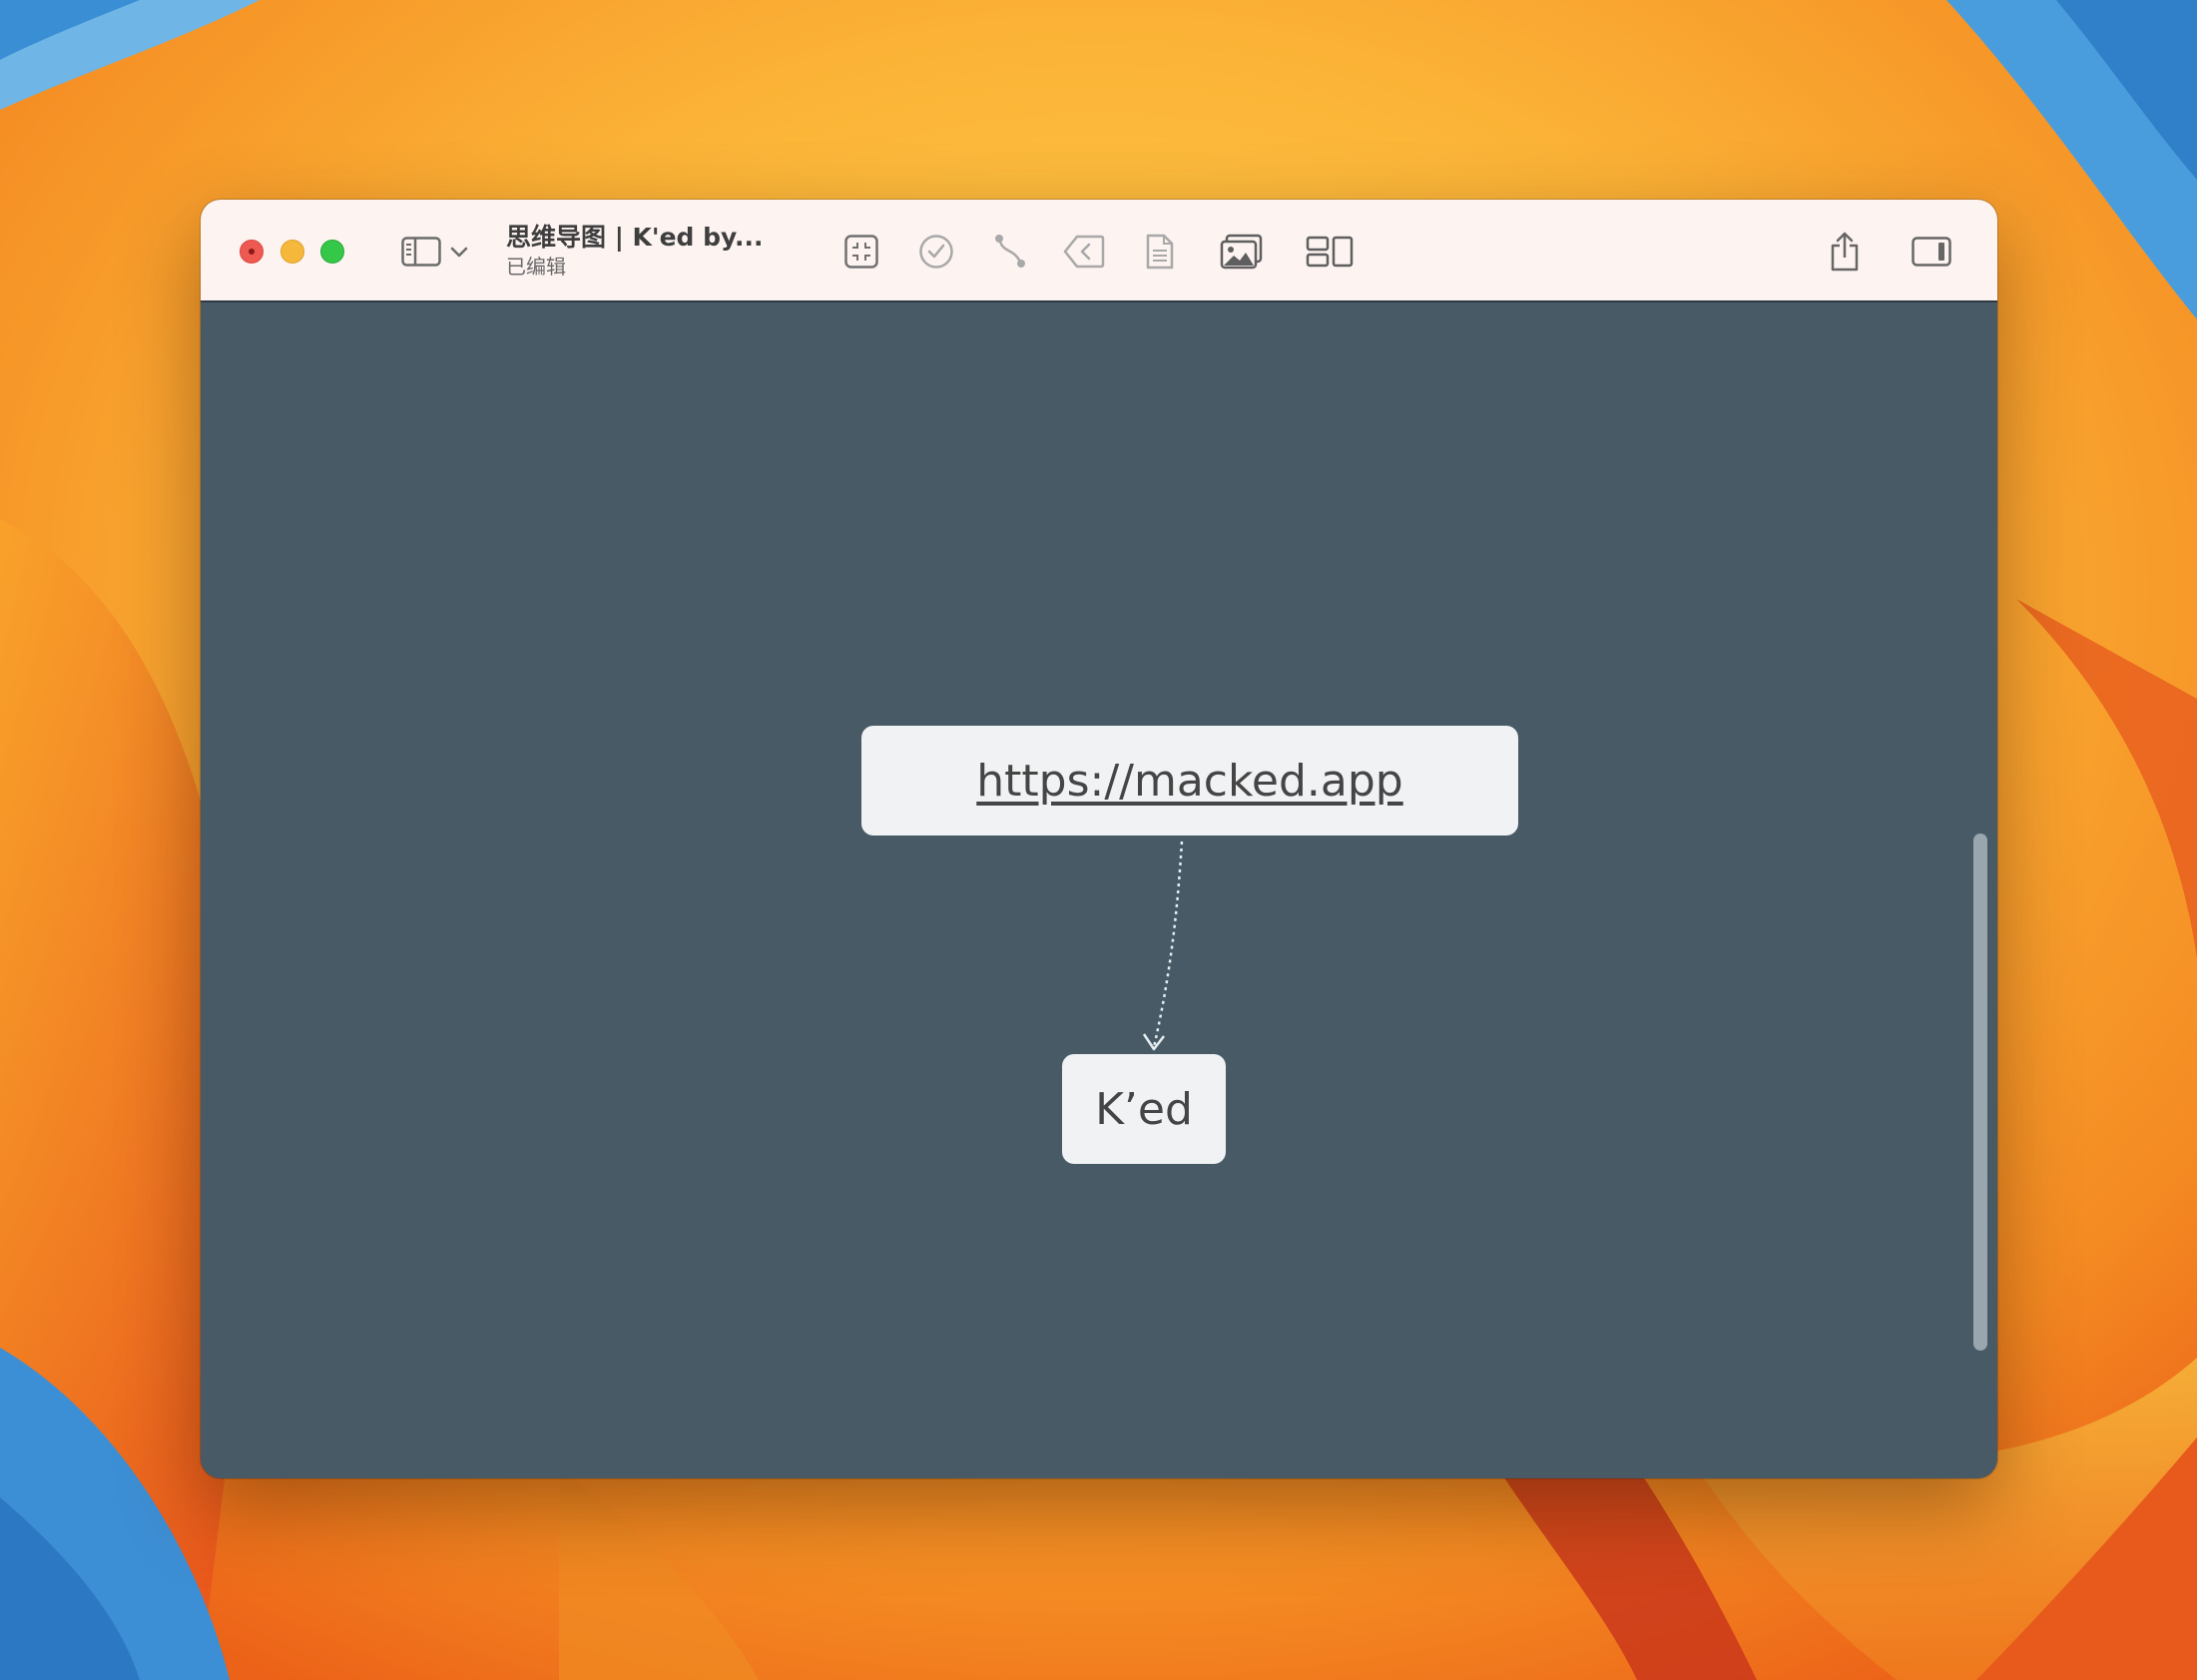 This screenshot has width=2197, height=1680. What do you see at coordinates (1330, 252) in the screenshot?
I see `layout-icon` at bounding box center [1330, 252].